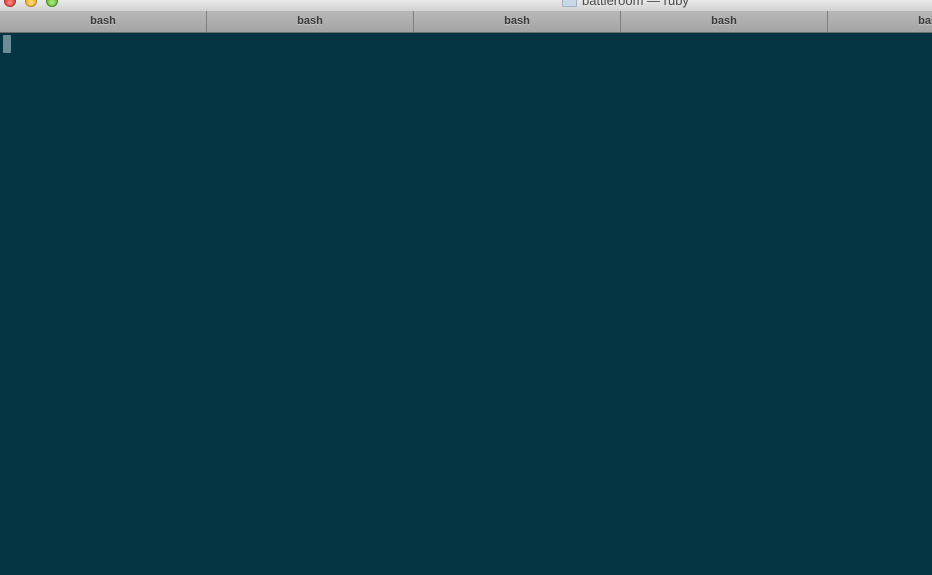 Image resolution: width=932 pixels, height=575 pixels. What do you see at coordinates (880, 21) in the screenshot?
I see `tab-bash-5: bash` at bounding box center [880, 21].